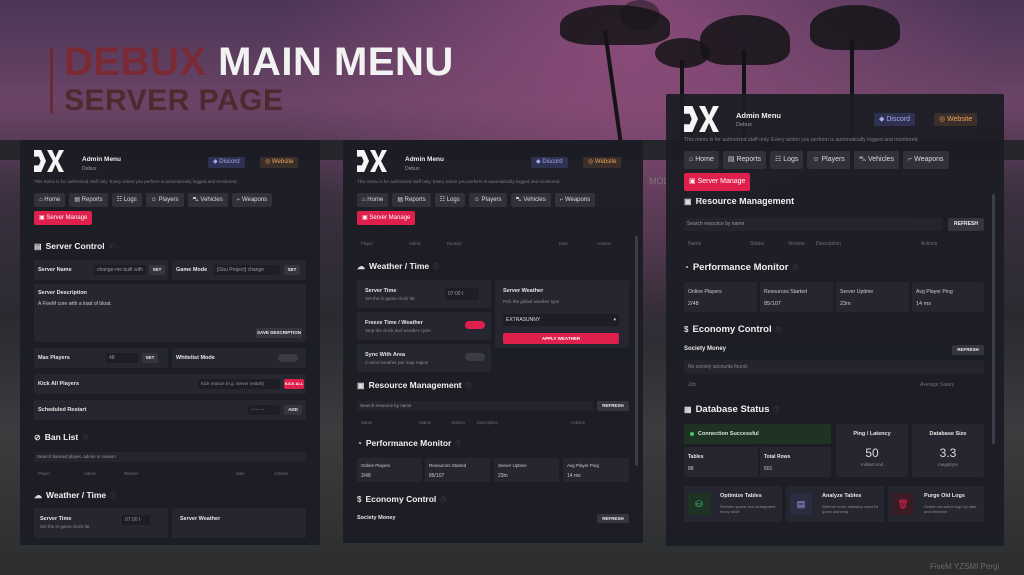 The height and width of the screenshot is (575, 1024). Describe the element at coordinates (247, 270) in the screenshot. I see `game-mode-input: [Gbu Project] change` at that location.